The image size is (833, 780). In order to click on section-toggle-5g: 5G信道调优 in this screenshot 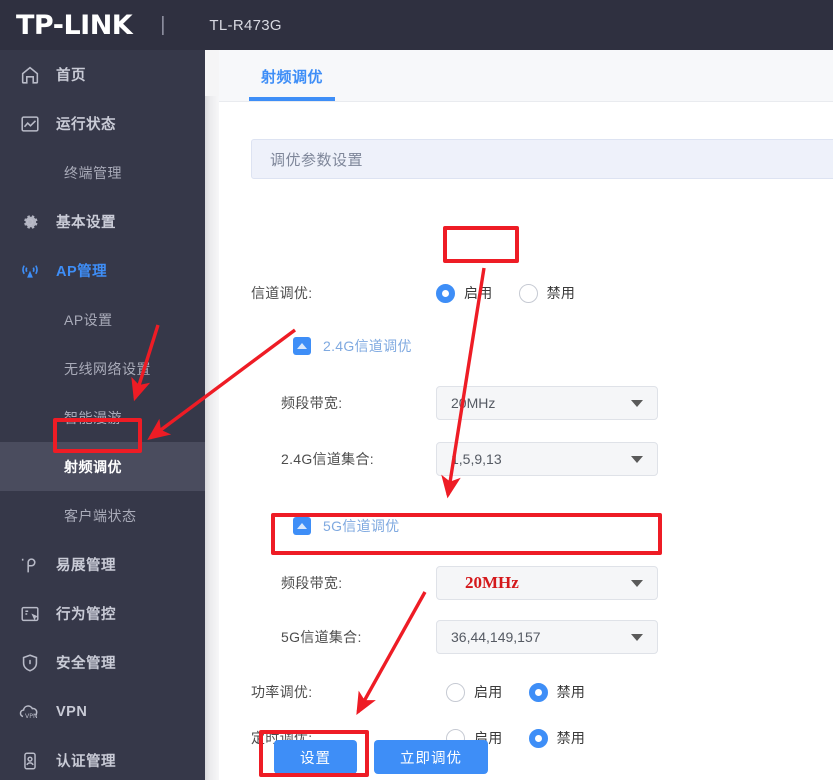, I will do `click(346, 526)`.